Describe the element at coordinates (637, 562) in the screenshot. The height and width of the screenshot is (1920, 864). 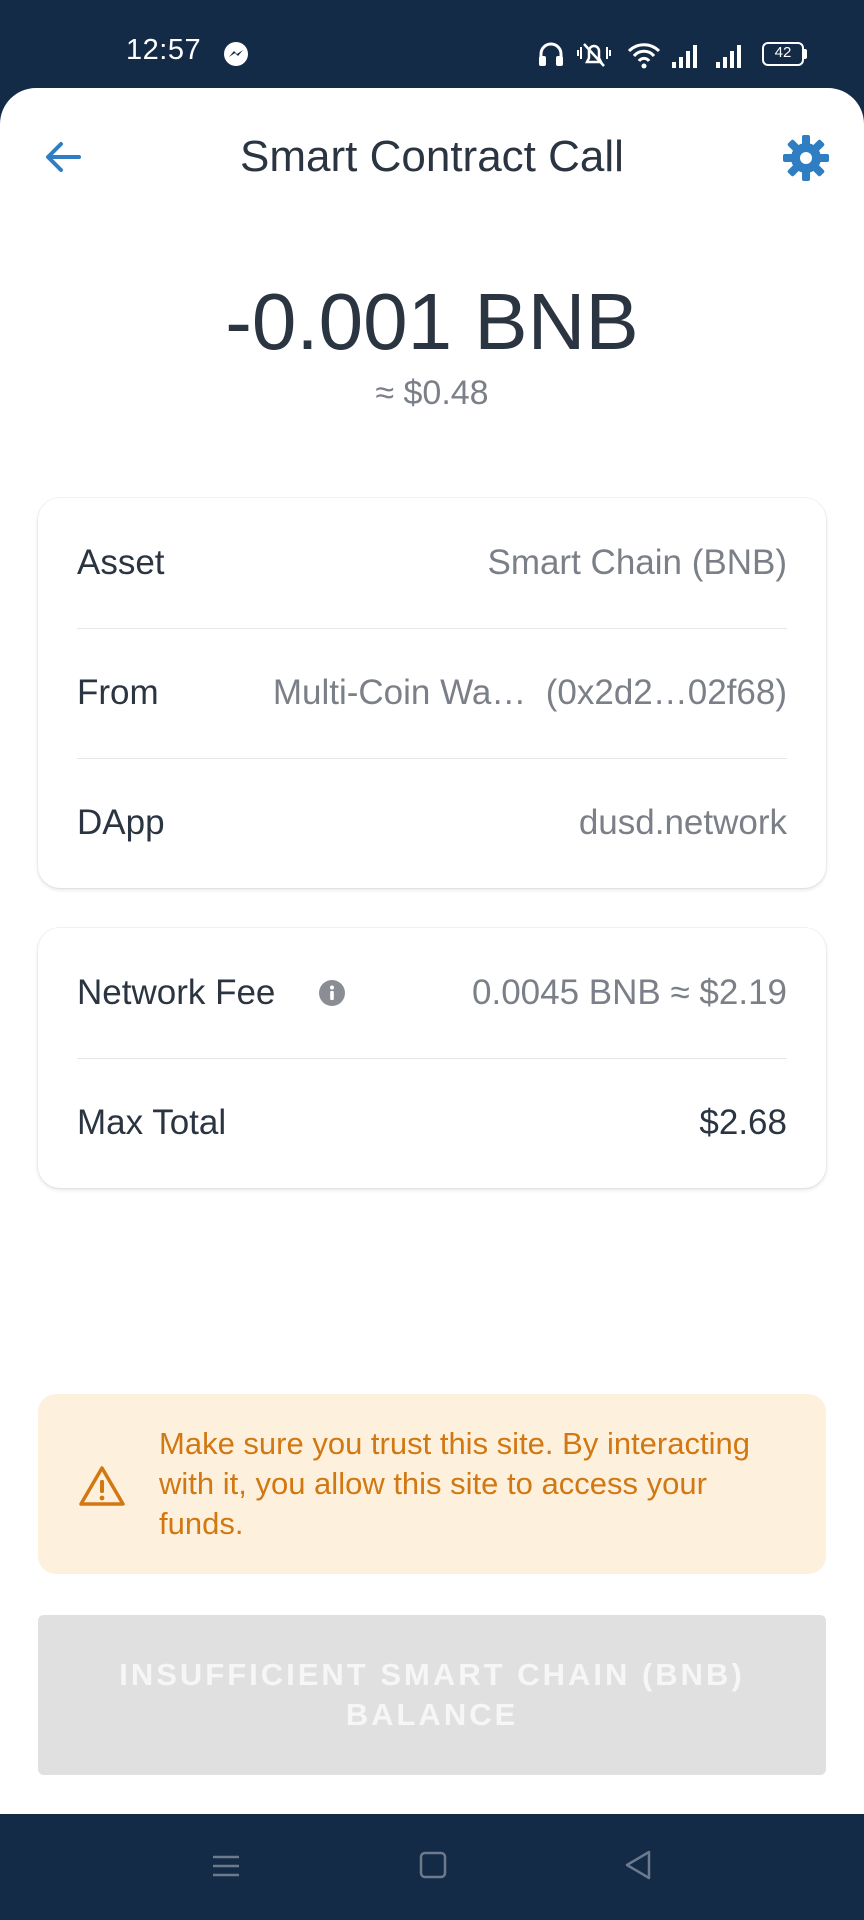
I see `asset-value: Smart Chain (BNB)` at that location.